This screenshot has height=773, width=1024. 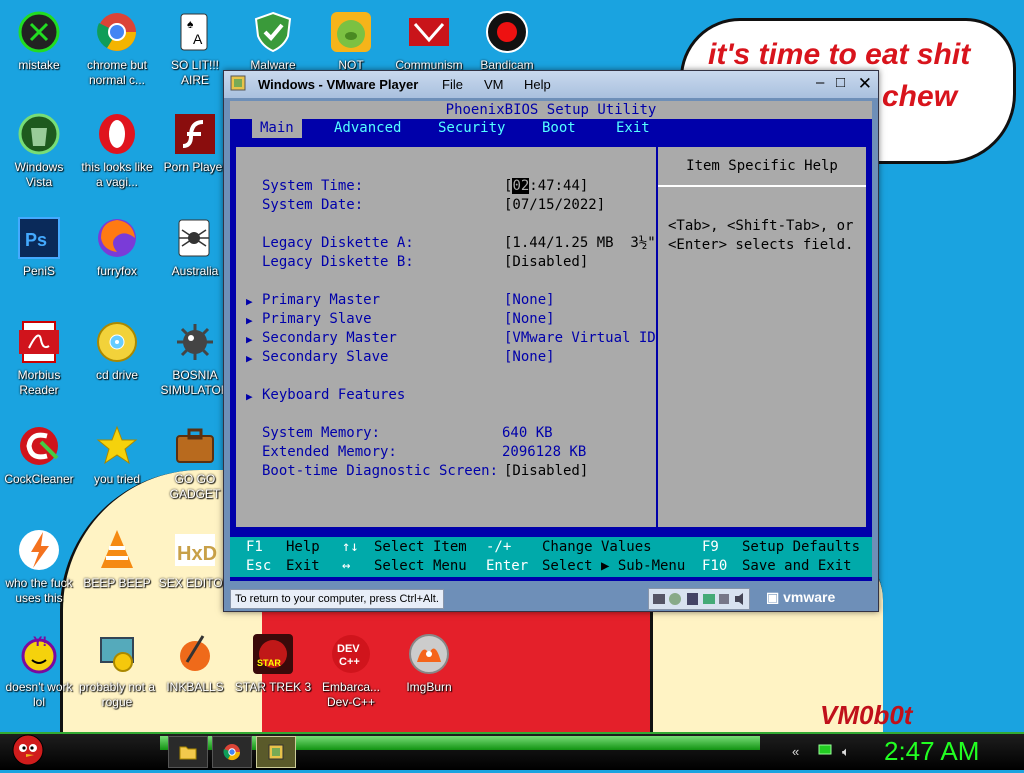 I want to click on usb-icon, so click(x=724, y=599).